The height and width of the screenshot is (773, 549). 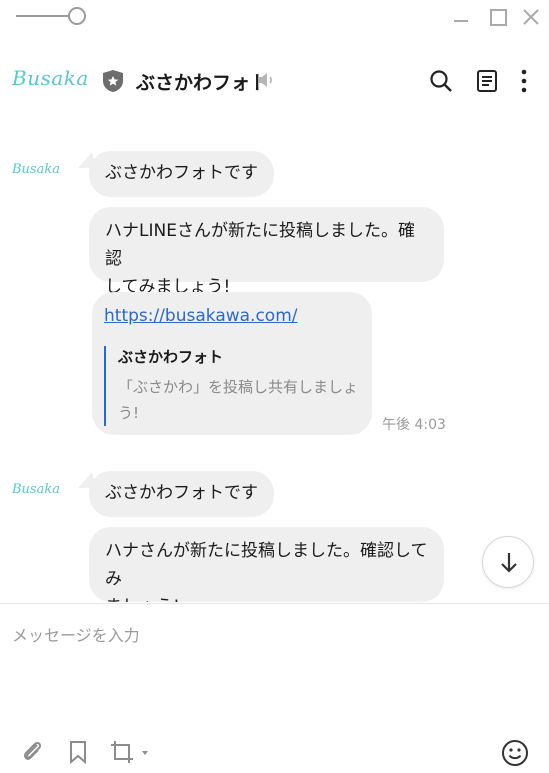 What do you see at coordinates (129, 413) in the screenshot?
I see `preview-desc-line: う!` at bounding box center [129, 413].